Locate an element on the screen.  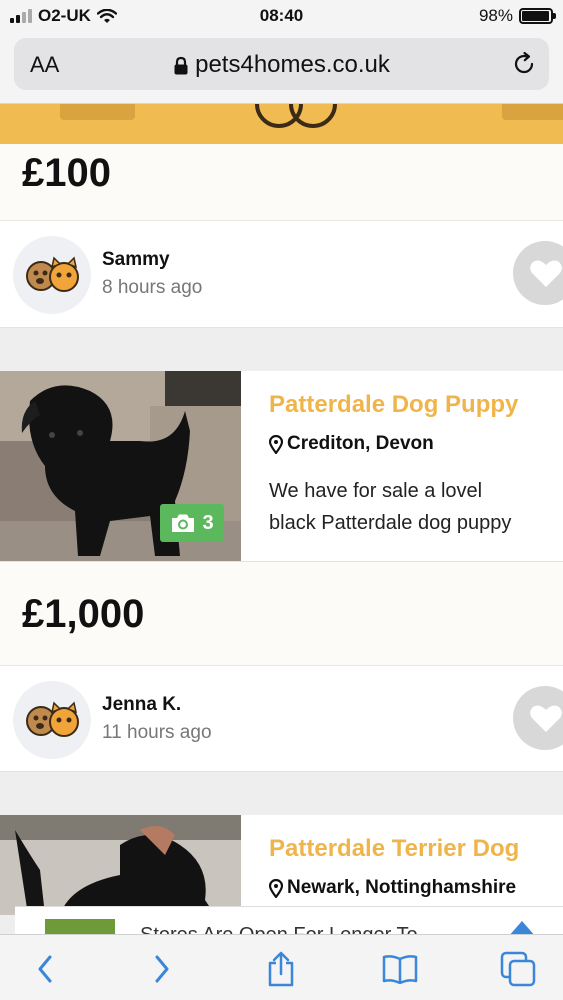
listing-price-row: £1,000 is located at coordinates (281, 614).